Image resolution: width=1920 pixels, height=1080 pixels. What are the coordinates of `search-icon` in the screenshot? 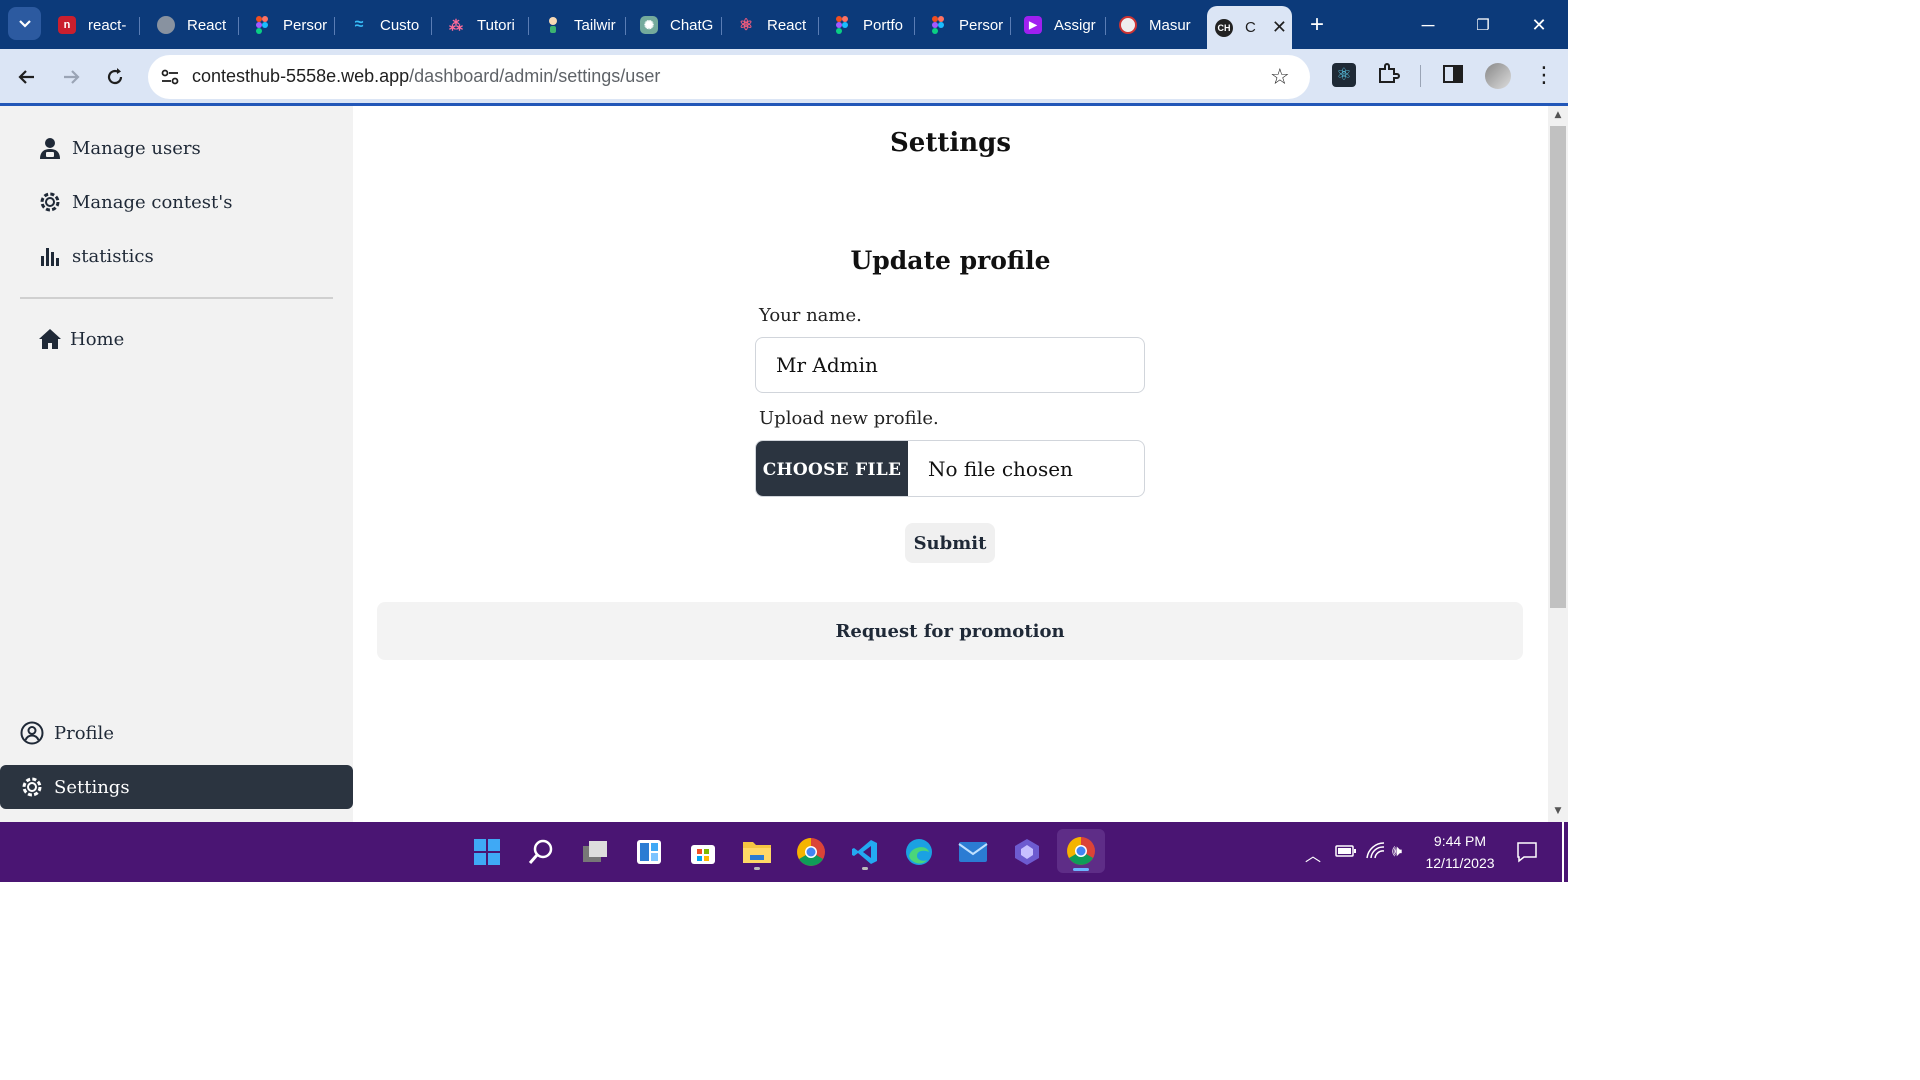 It's located at (541, 852).